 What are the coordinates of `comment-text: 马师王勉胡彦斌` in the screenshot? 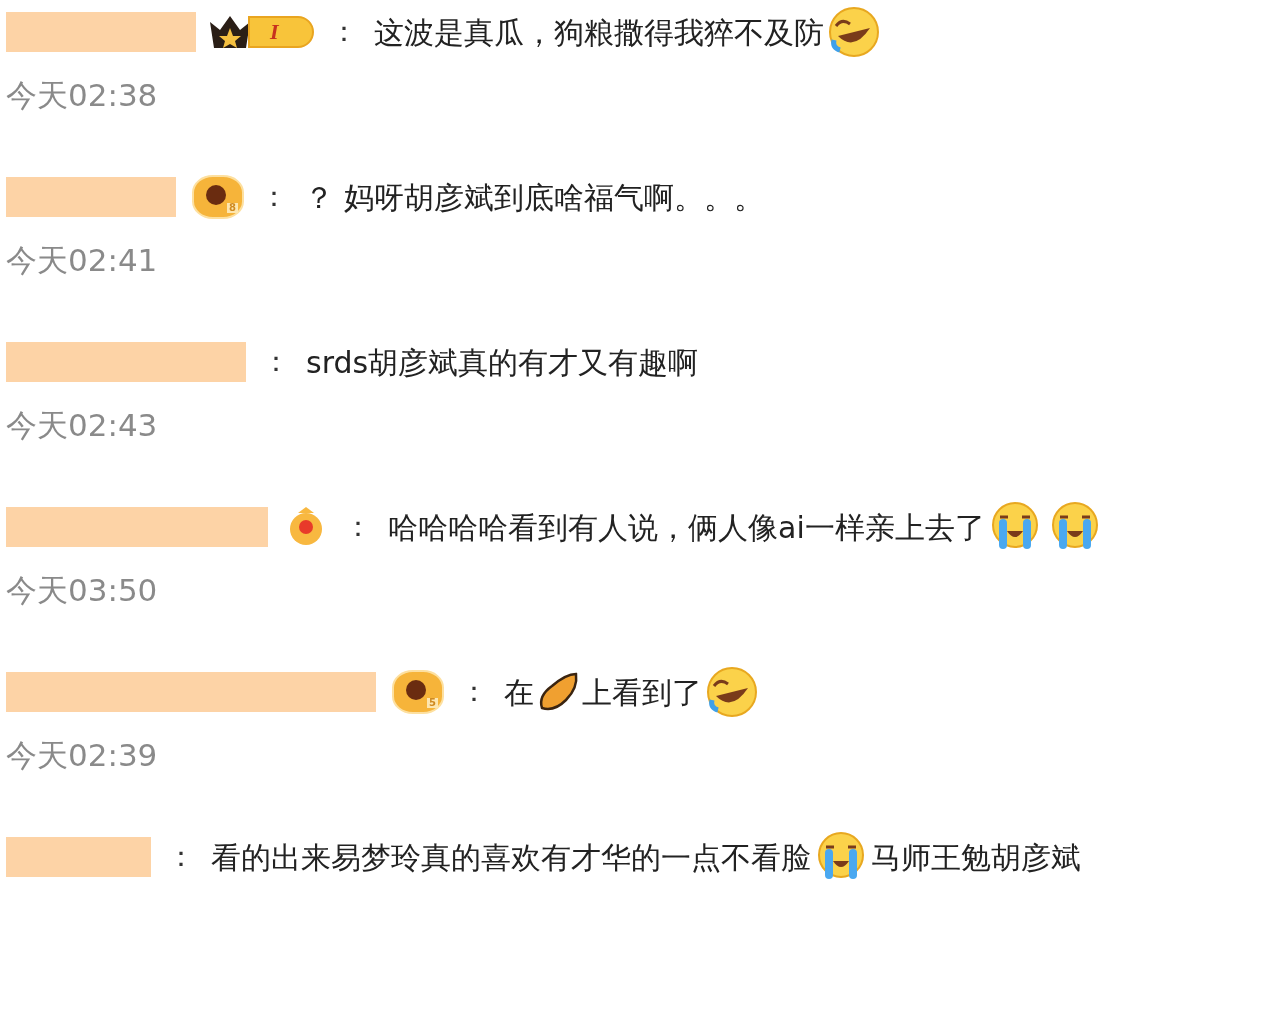 It's located at (976, 857).